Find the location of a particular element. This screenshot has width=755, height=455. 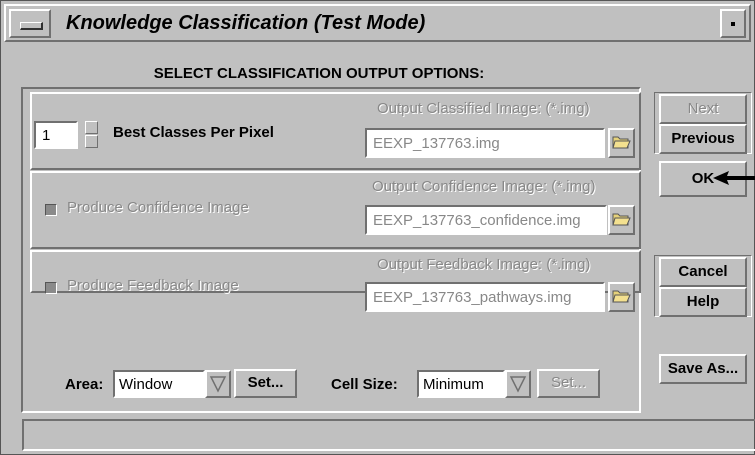

section-heading: SELECT CLASSIFICATION OUTPUT OPTIONS: is located at coordinates (319, 73).